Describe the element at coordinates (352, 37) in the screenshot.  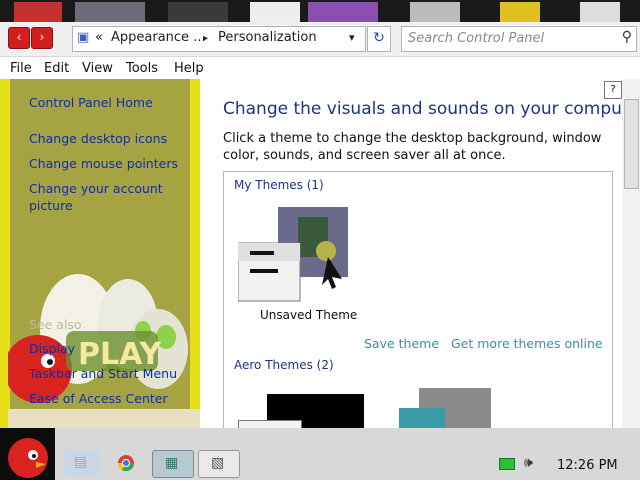
I see `address-dropdown-icon: ▾` at that location.